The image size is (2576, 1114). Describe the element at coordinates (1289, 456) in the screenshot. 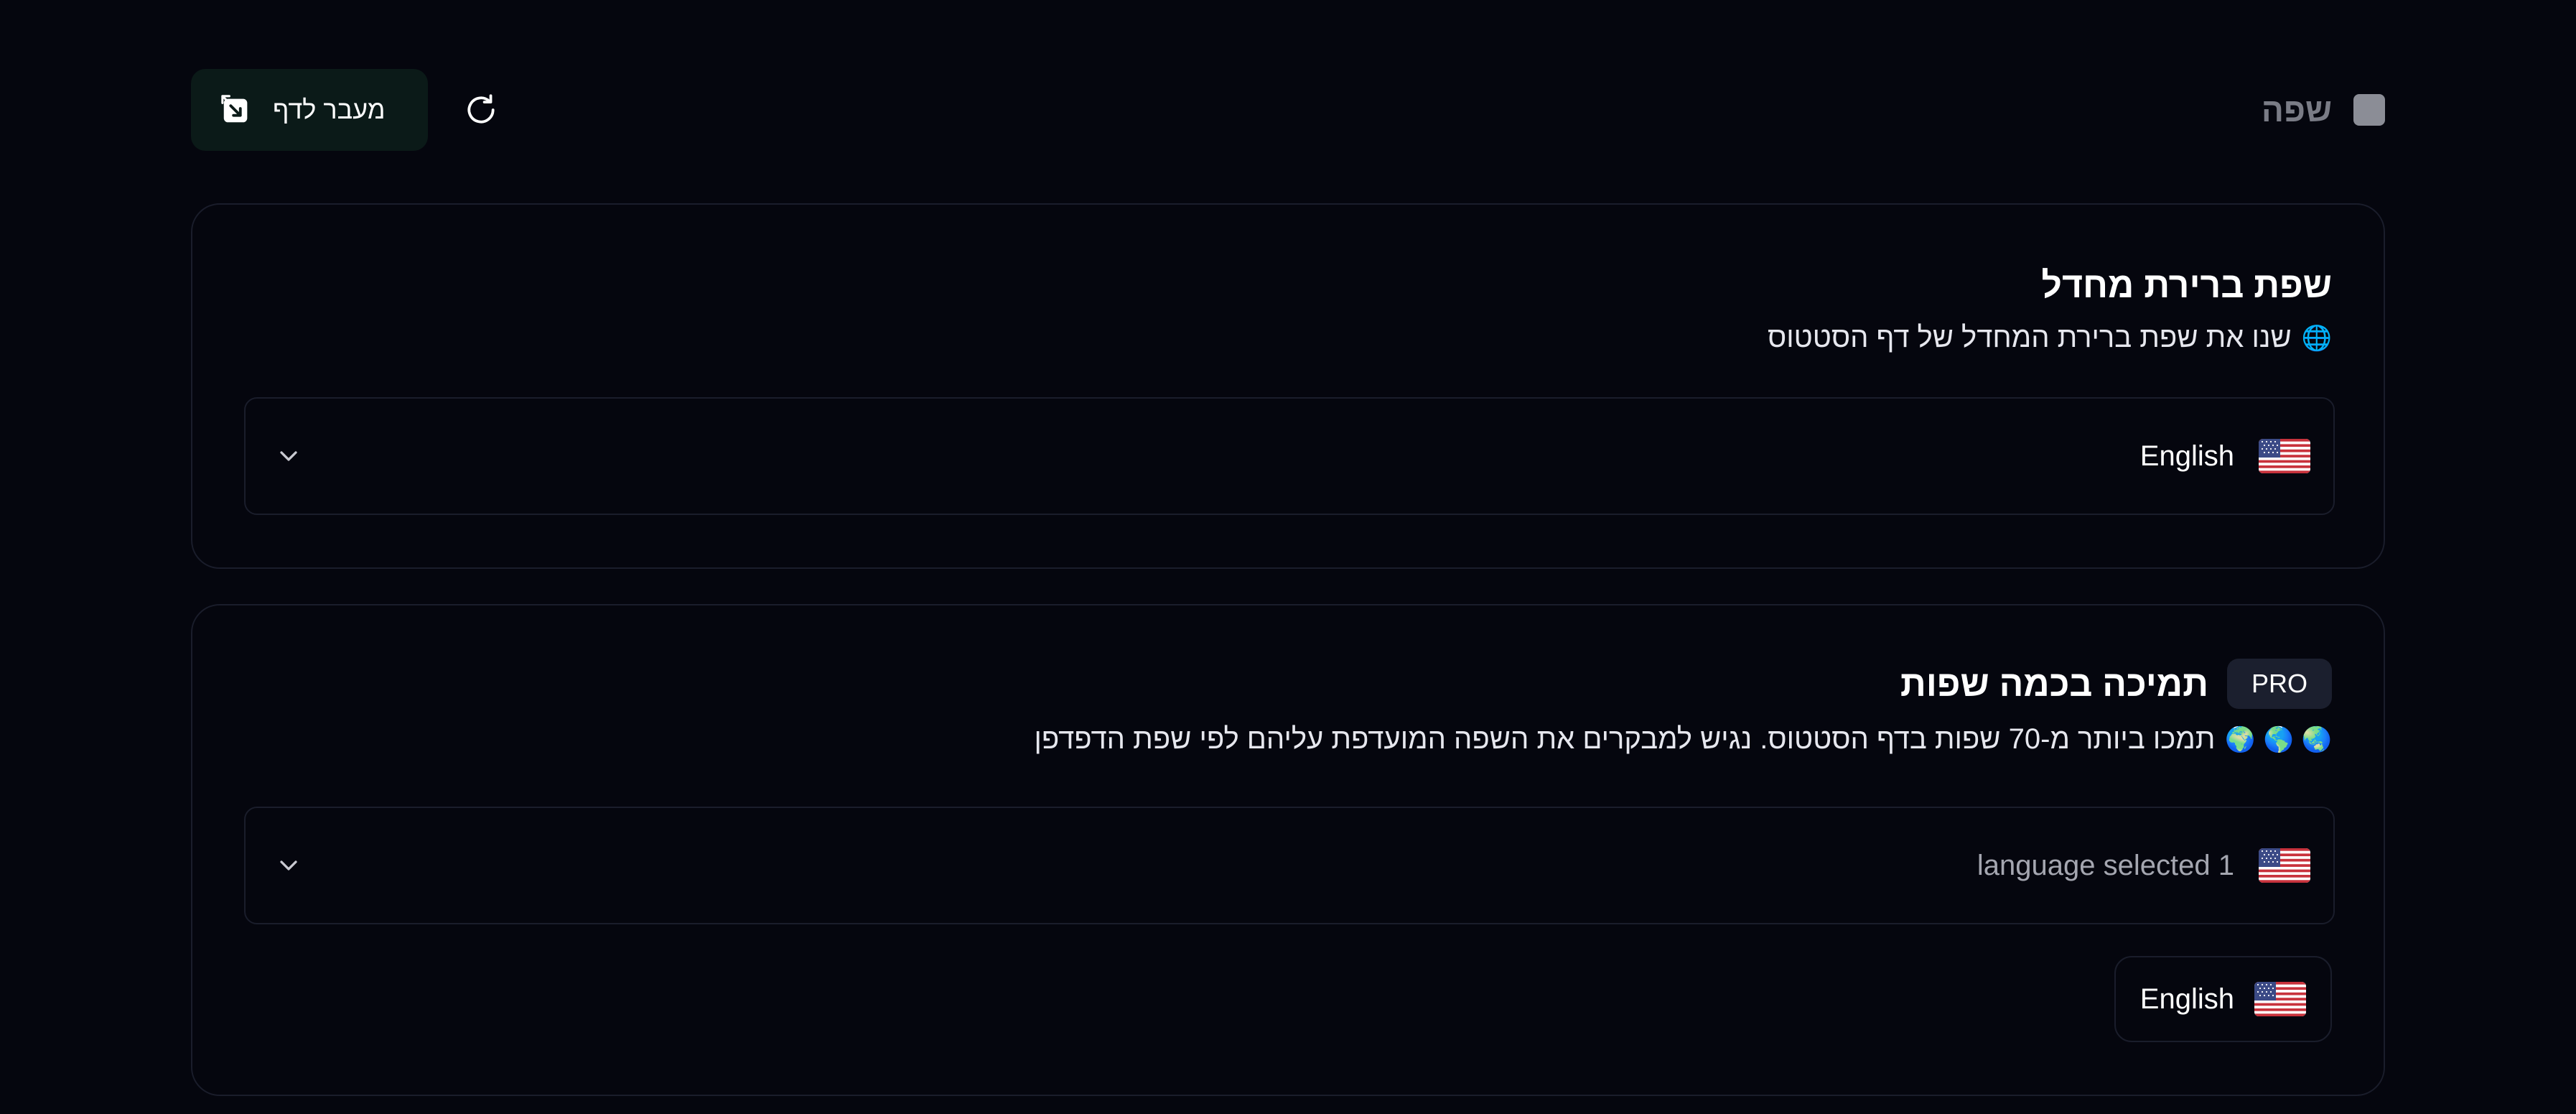

I see `default-language-select: English` at that location.